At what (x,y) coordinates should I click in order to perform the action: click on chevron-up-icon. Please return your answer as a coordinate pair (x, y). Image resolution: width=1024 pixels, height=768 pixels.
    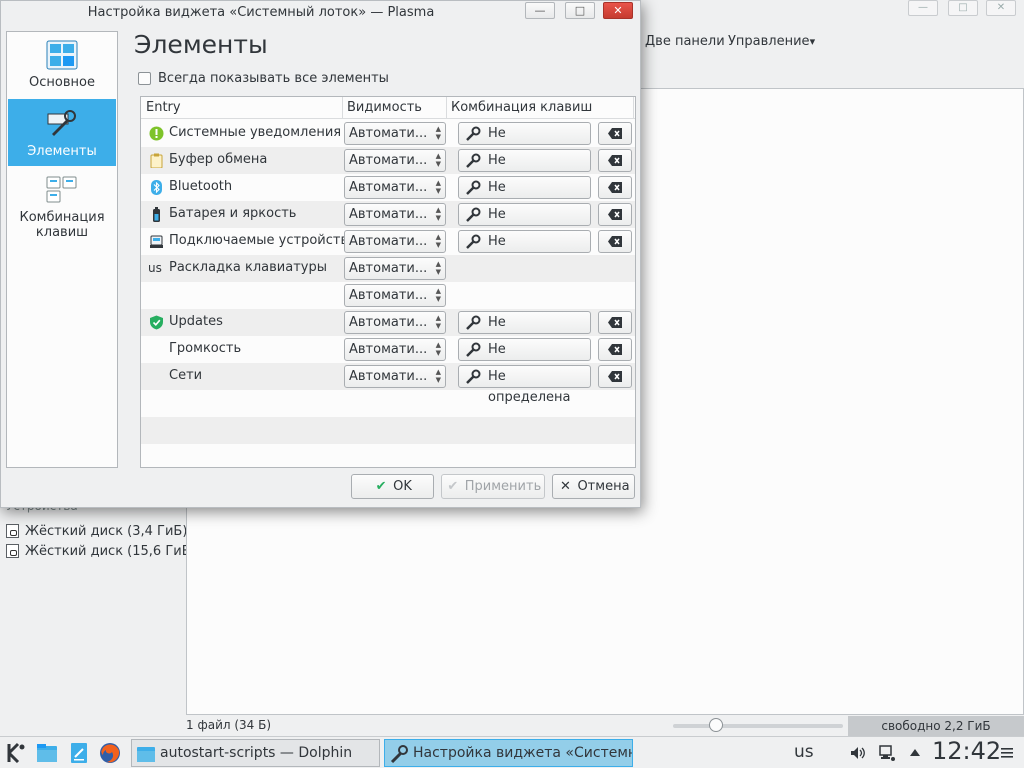
    Looking at the image, I should click on (915, 753).